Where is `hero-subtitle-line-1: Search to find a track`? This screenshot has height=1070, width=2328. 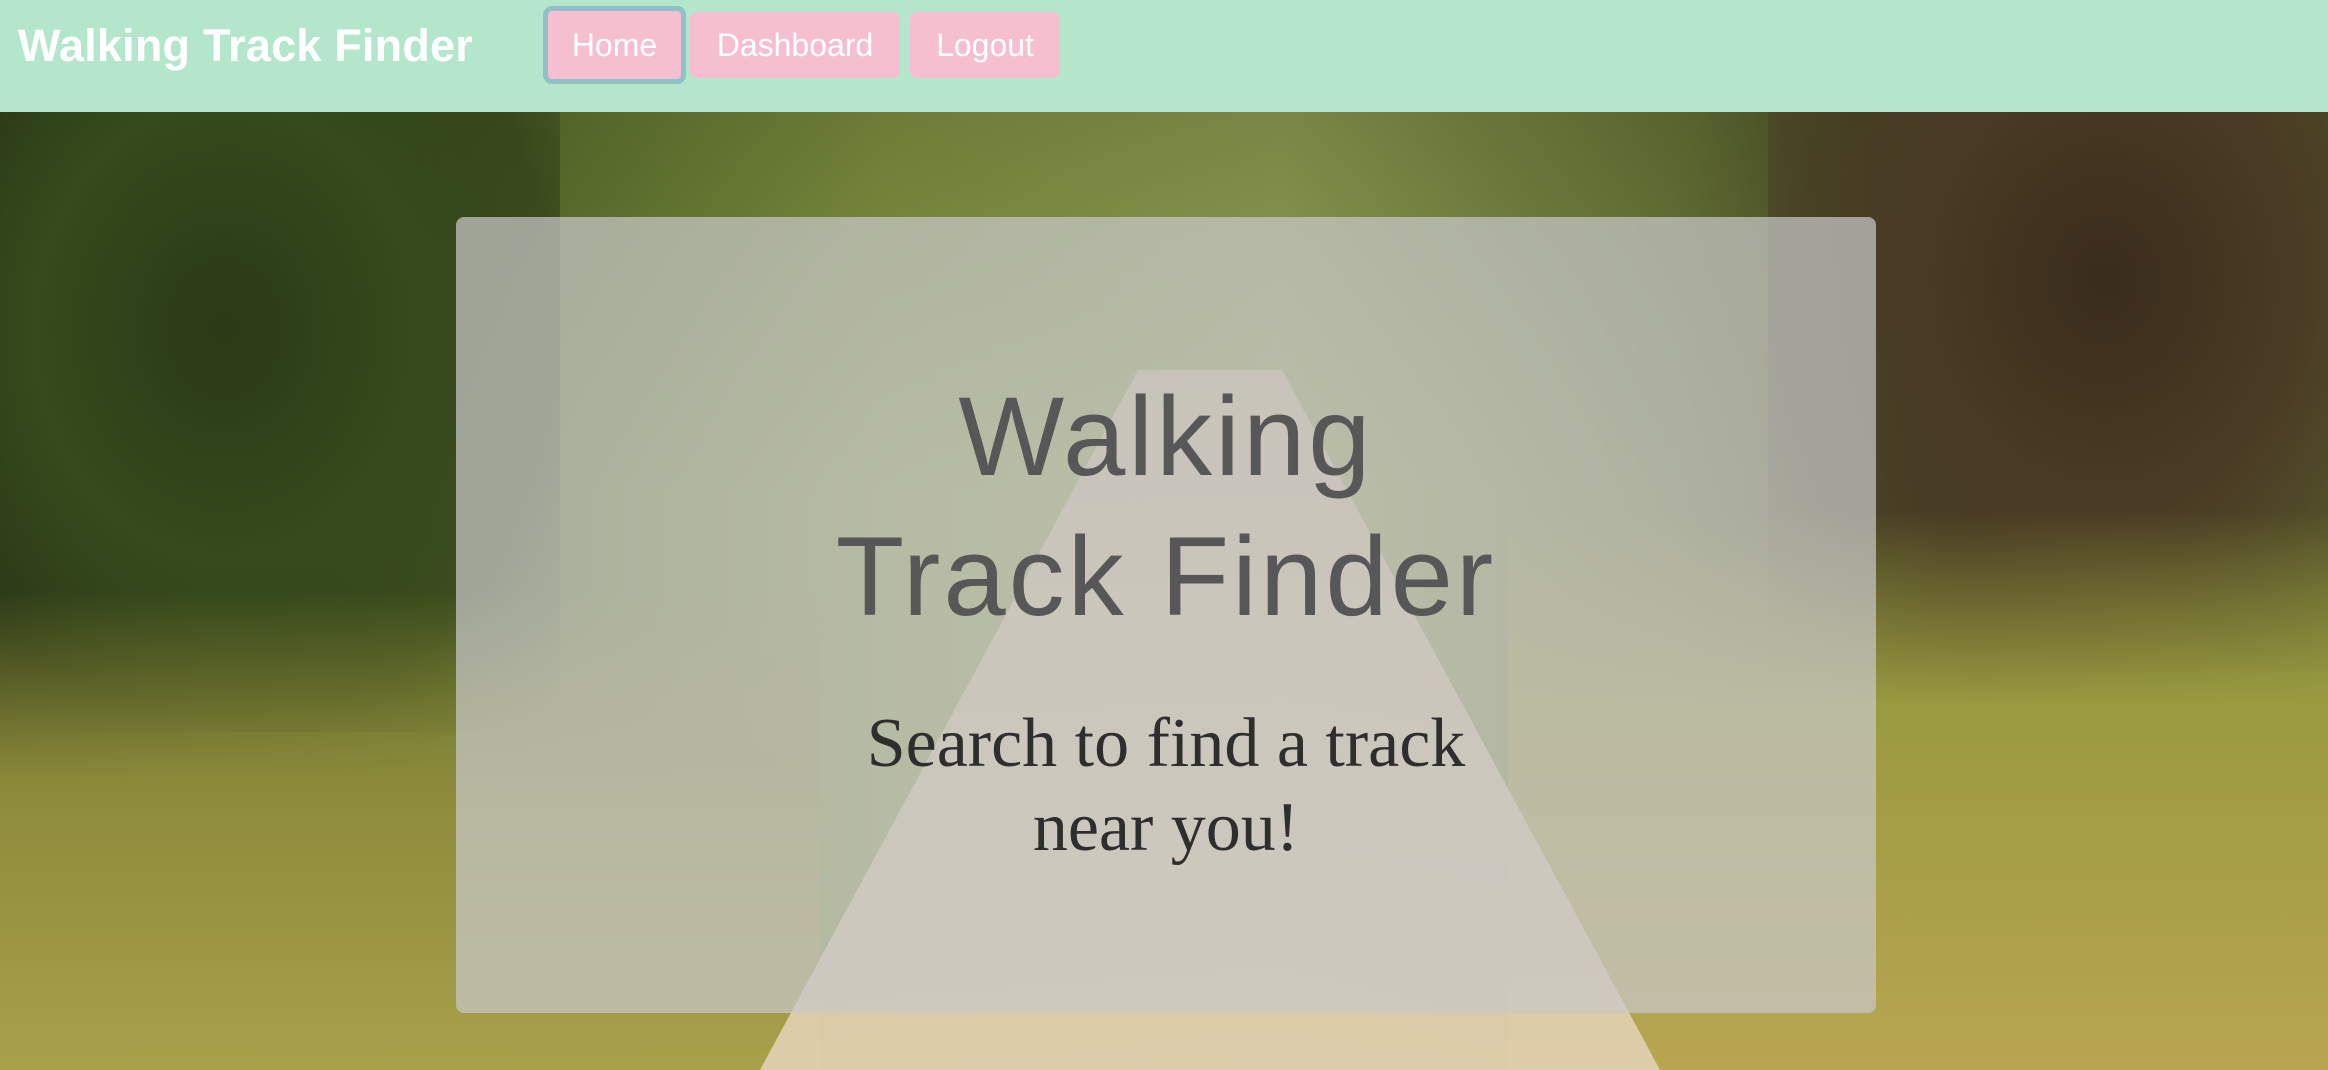 hero-subtitle-line-1: Search to find a track is located at coordinates (1166, 743).